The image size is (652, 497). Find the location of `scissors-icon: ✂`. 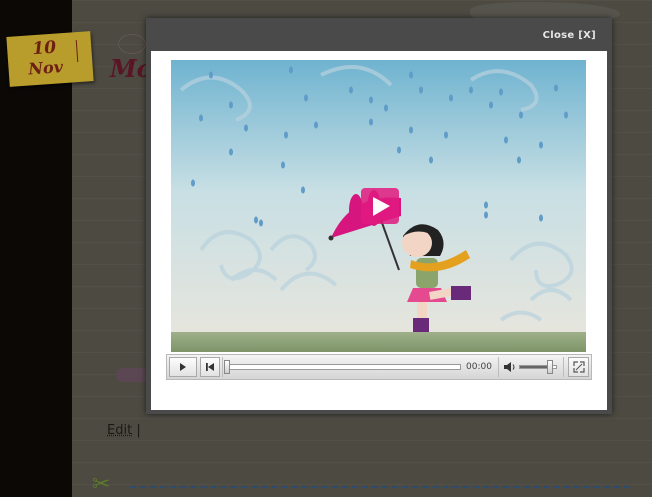

scissors-icon: ✂ is located at coordinates (101, 484).